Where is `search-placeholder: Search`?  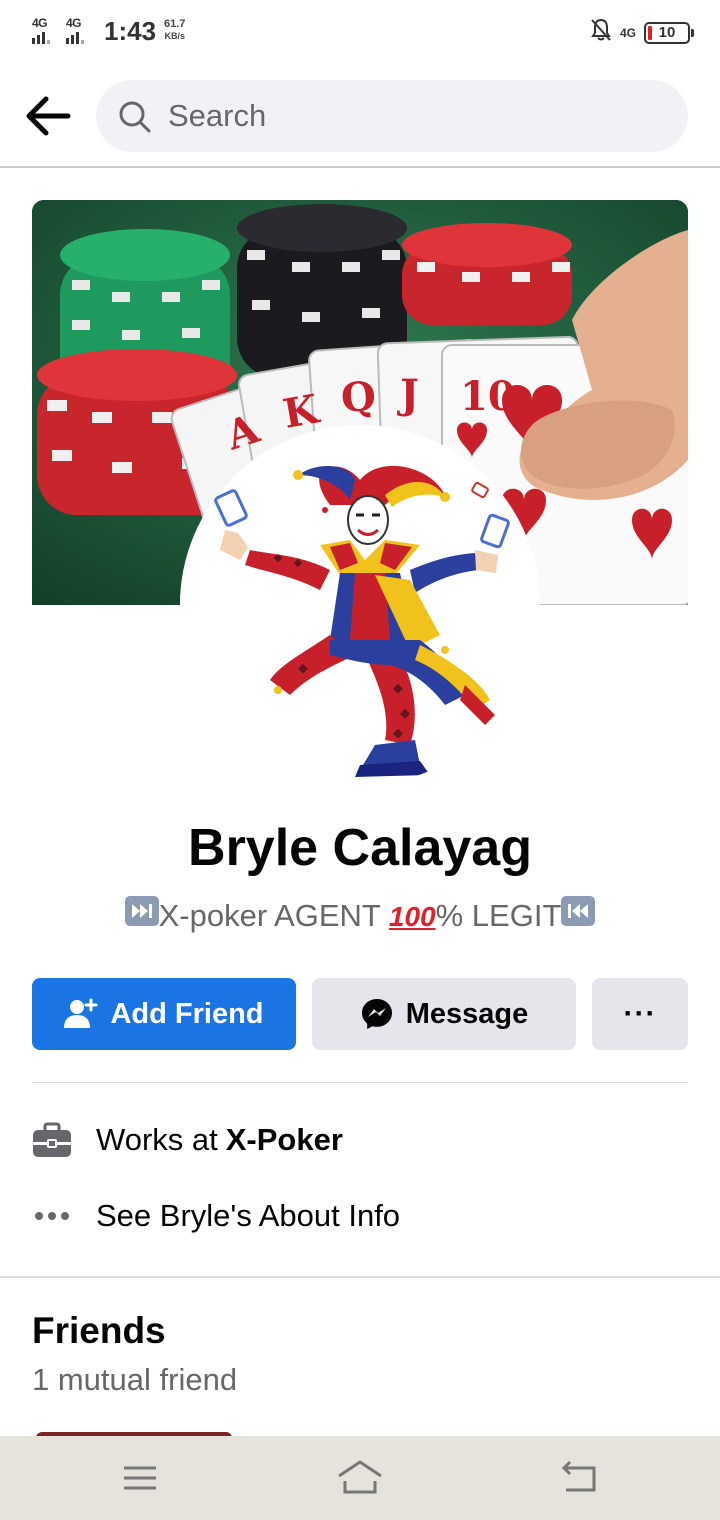
search-placeholder: Search is located at coordinates (217, 115).